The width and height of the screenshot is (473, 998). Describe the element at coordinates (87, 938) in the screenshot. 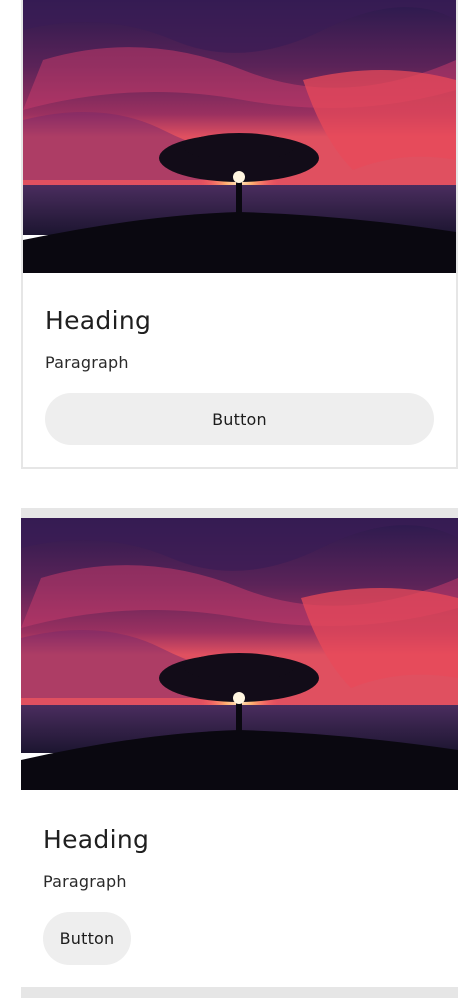

I see `card-2-button: Button` at that location.